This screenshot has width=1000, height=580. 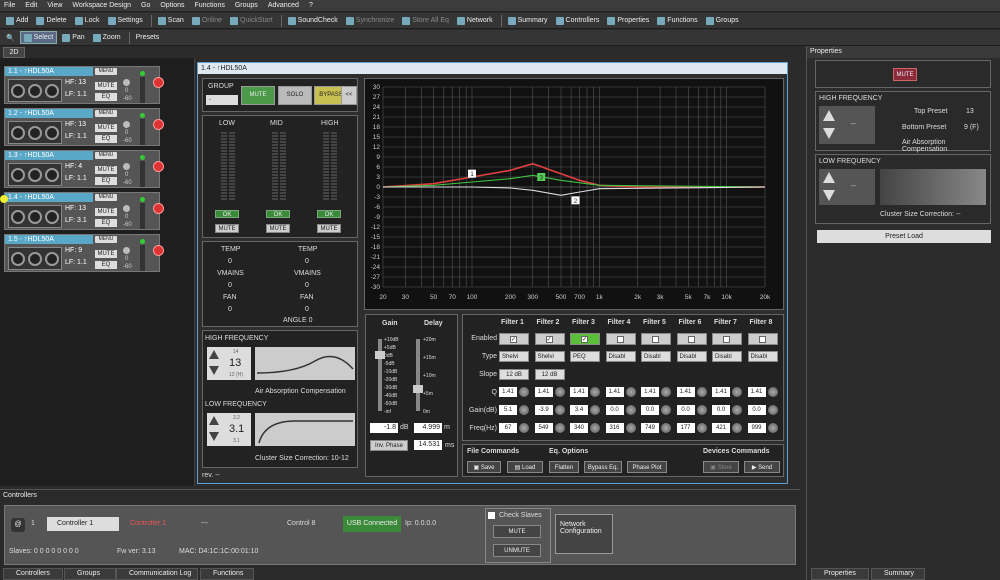 I want to click on device-eq-button: EQ, so click(x=106, y=181).